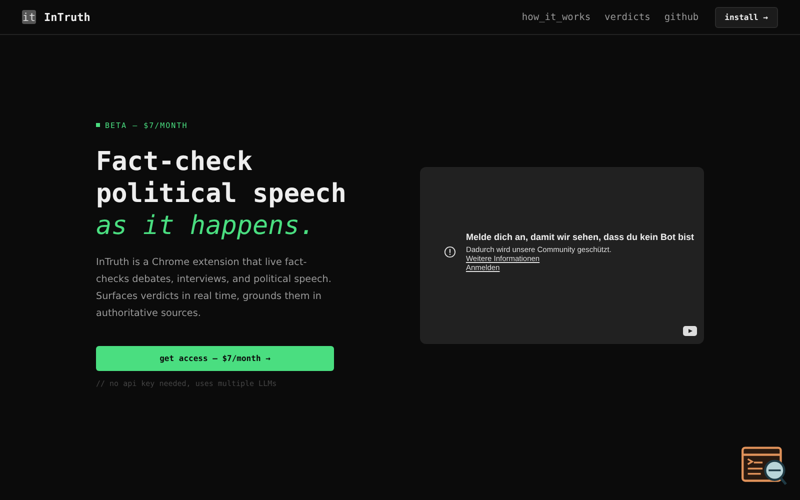  I want to click on brand-name: InTruth, so click(67, 17).